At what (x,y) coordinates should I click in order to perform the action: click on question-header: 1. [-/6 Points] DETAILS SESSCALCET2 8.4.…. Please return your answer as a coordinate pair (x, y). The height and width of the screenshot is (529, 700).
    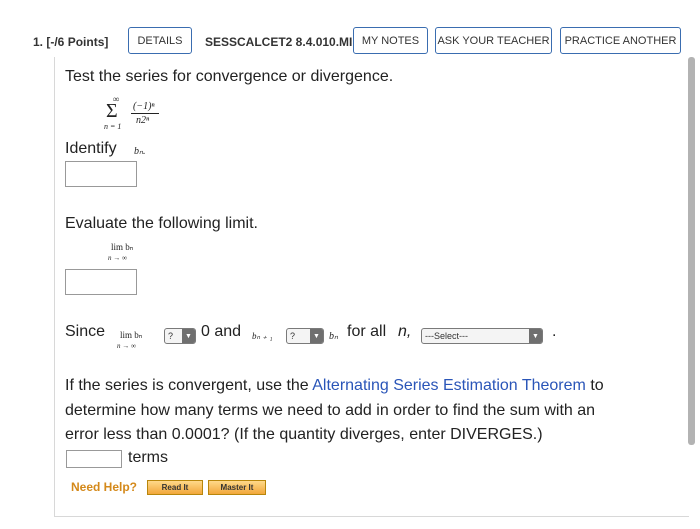
    Looking at the image, I should click on (350, 31).